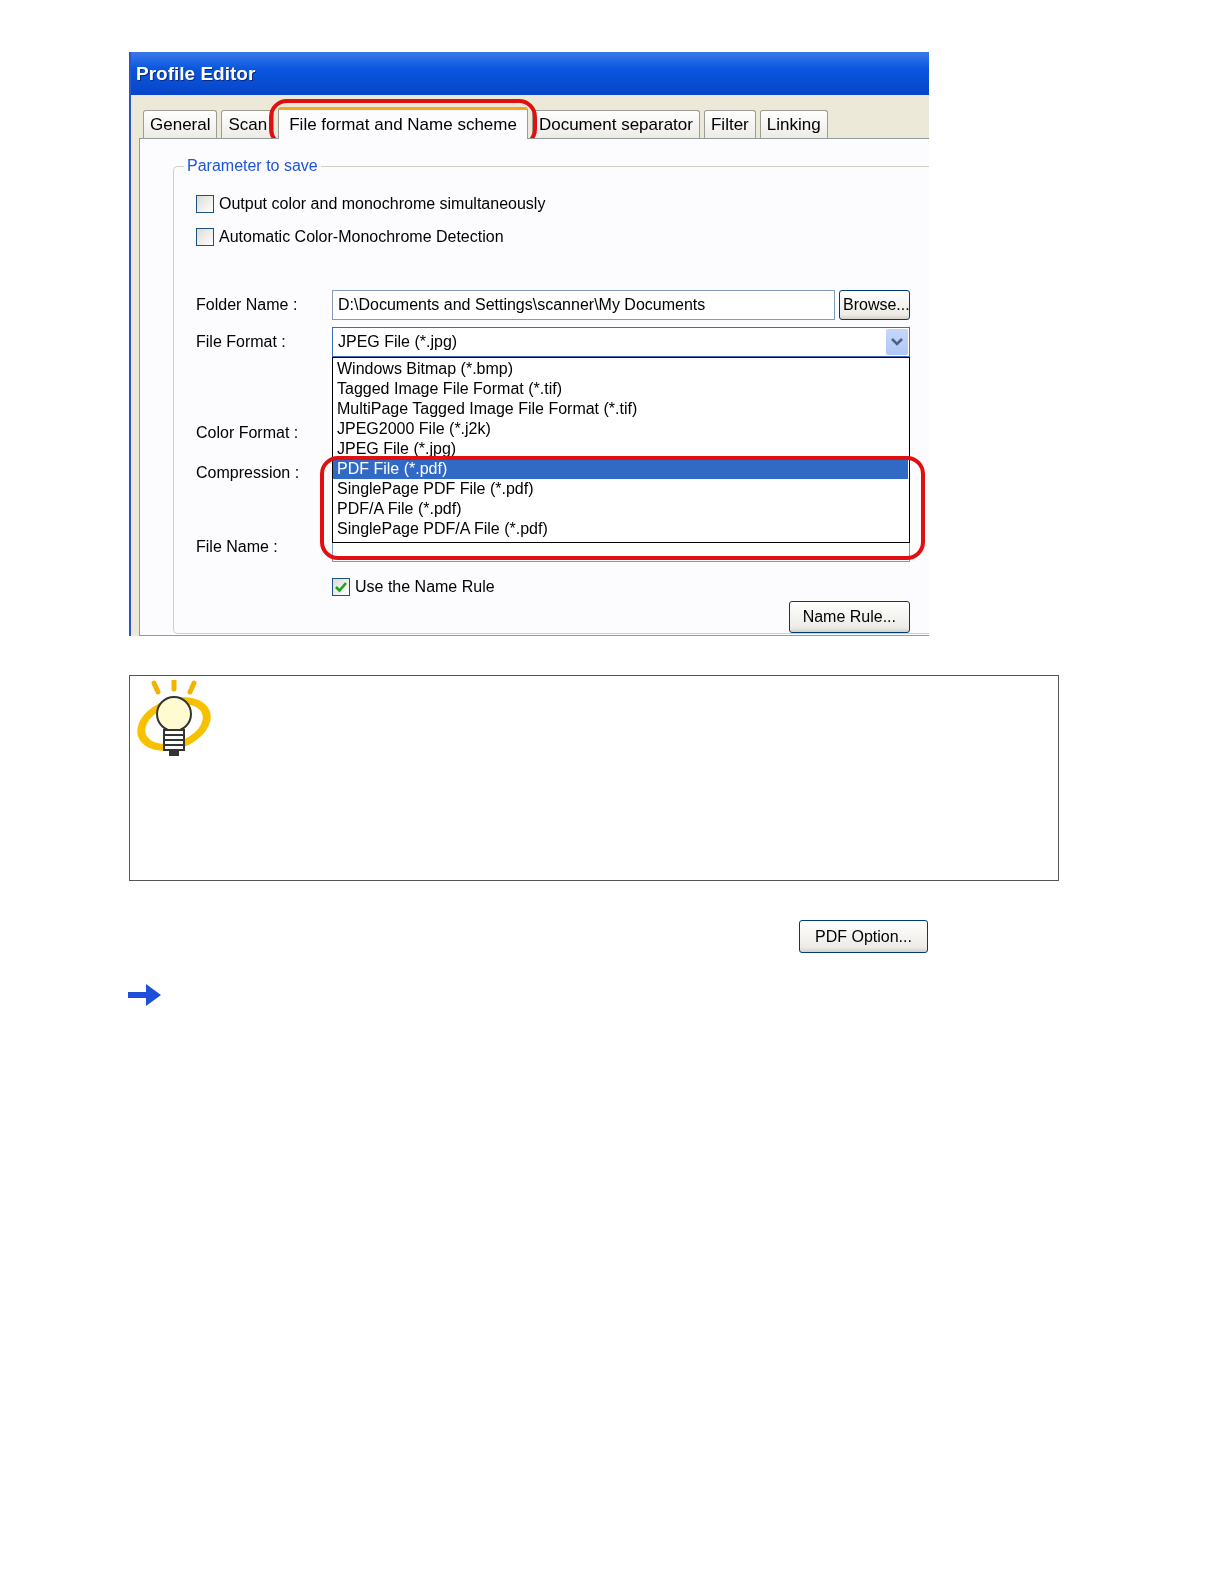 The width and height of the screenshot is (1224, 1584). What do you see at coordinates (621, 342) in the screenshot?
I see `file-format-dropdown: JPEG File (*.jpg)` at bounding box center [621, 342].